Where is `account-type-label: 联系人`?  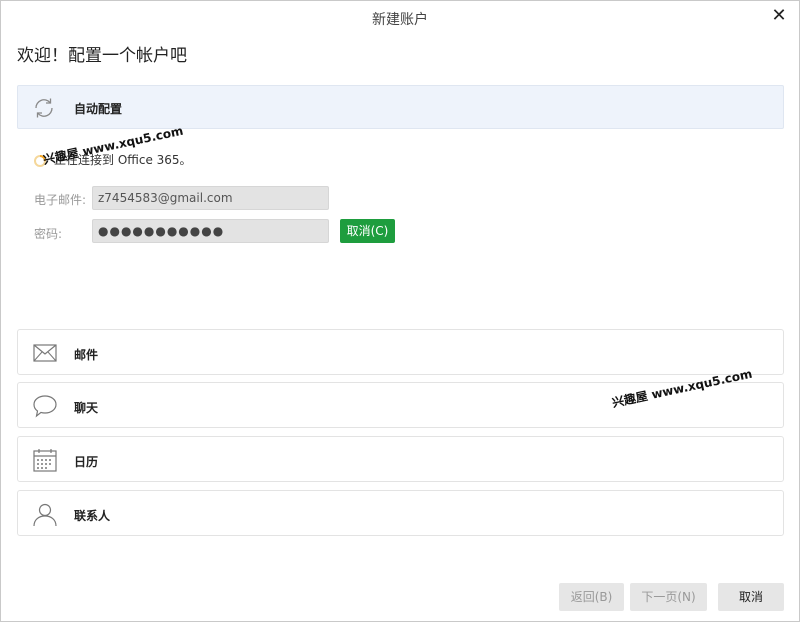 account-type-label: 联系人 is located at coordinates (92, 516).